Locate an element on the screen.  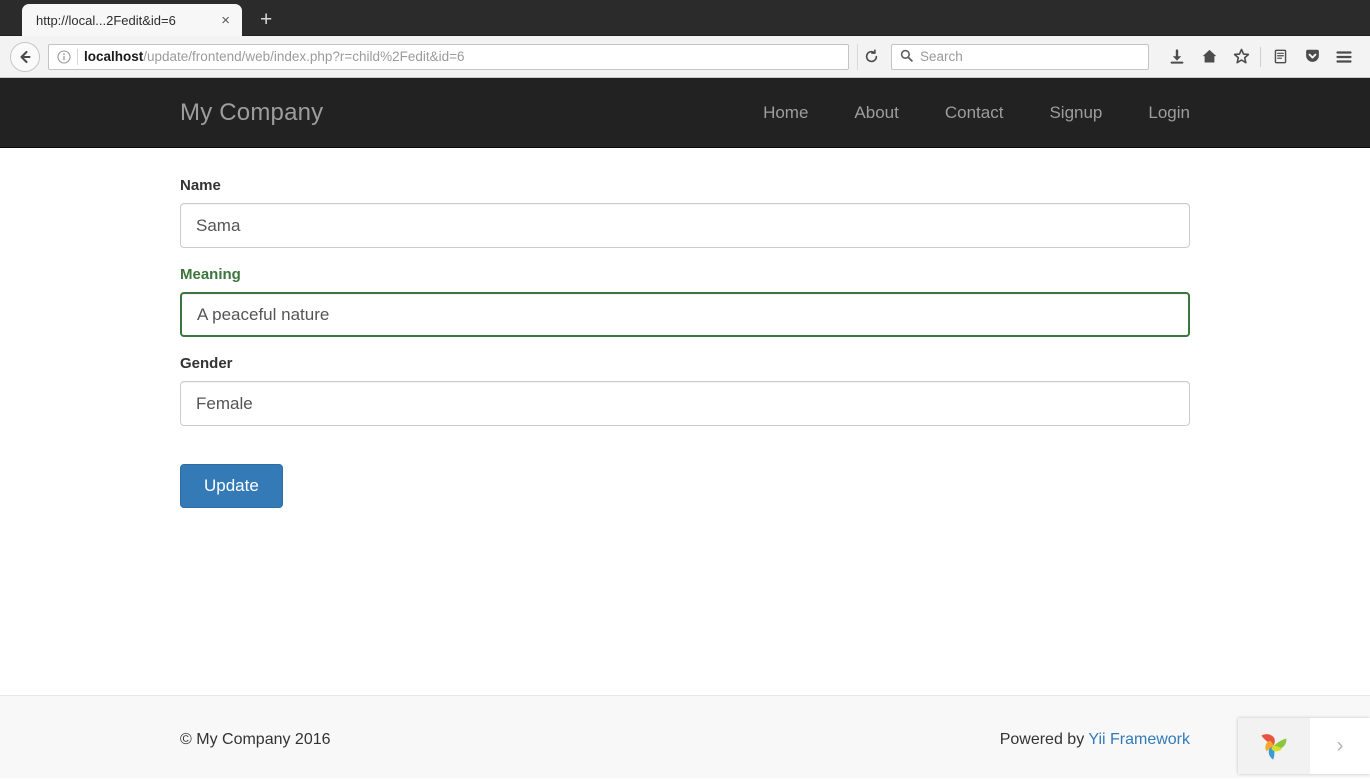
new-tab-button: + is located at coordinates (266, 22).